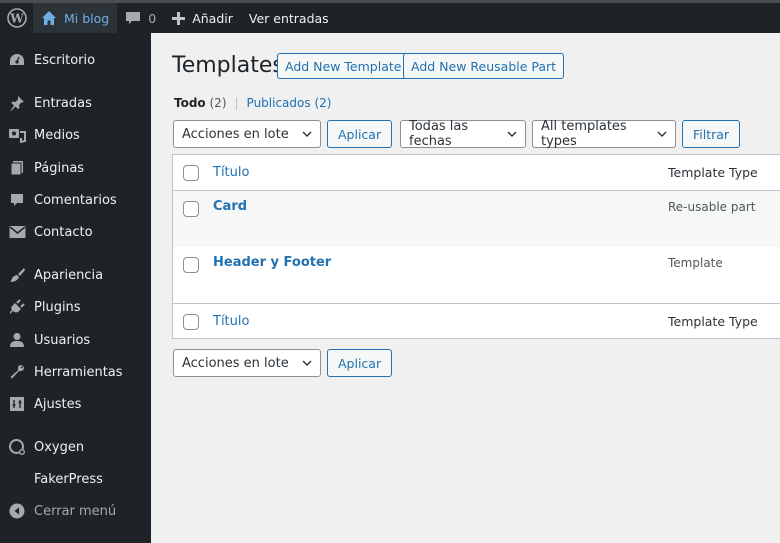 The width and height of the screenshot is (780, 543). I want to click on sidebar-item-plugins: Plugins, so click(75, 307).